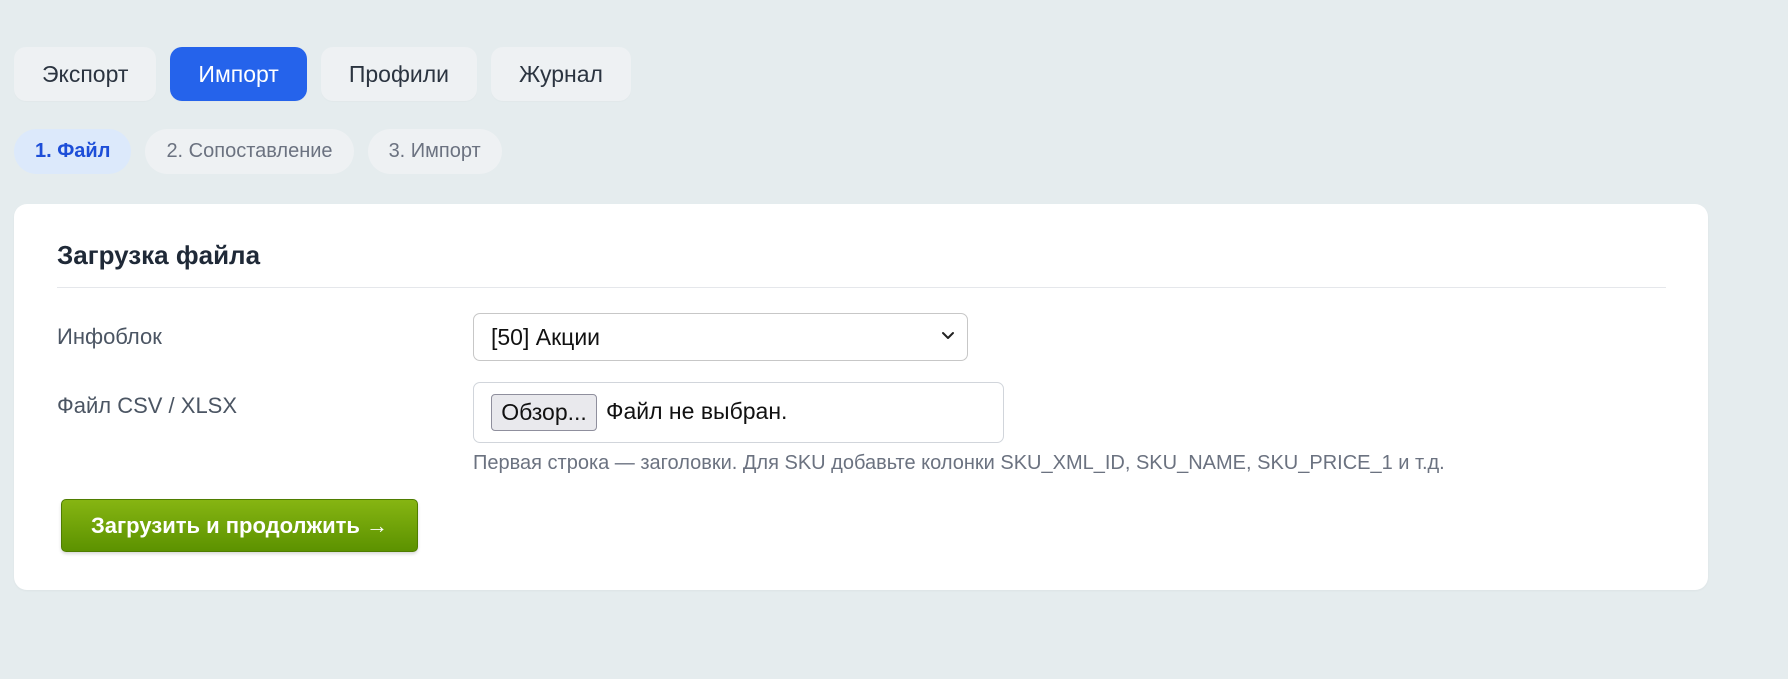  What do you see at coordinates (109, 336) in the screenshot?
I see `iblock-label: Инфоблок` at bounding box center [109, 336].